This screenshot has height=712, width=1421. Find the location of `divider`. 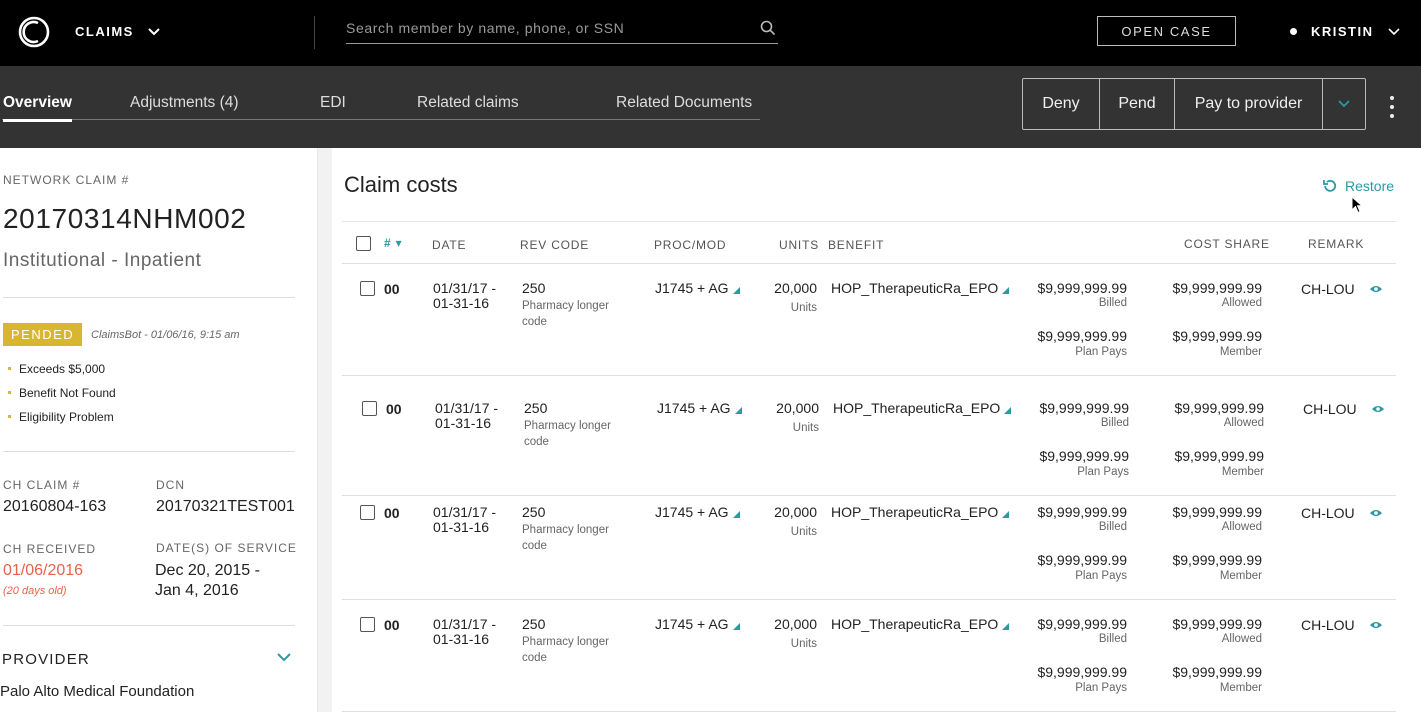

divider is located at coordinates (314, 32).